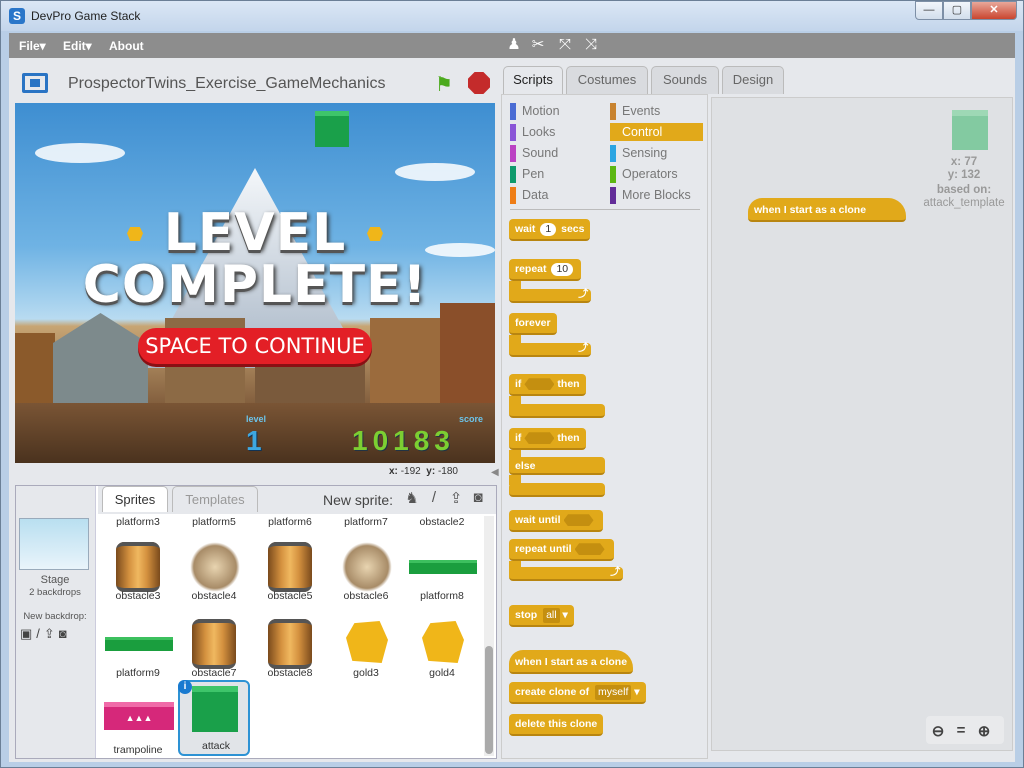 This screenshot has height=768, width=1024. Describe the element at coordinates (226, 84) in the screenshot. I see `project-title: ProspectorTwins_Exercise_GameMechanics` at that location.